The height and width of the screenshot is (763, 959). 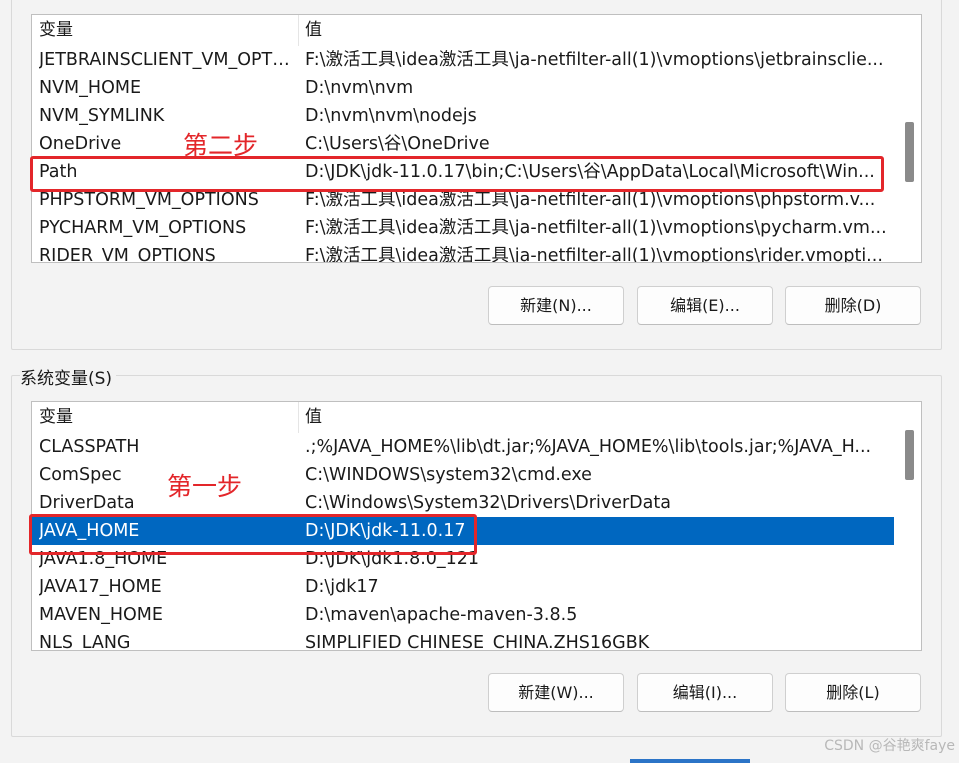 I want to click on var-name: RIDER_VM_OPTIONS, so click(x=127, y=254).